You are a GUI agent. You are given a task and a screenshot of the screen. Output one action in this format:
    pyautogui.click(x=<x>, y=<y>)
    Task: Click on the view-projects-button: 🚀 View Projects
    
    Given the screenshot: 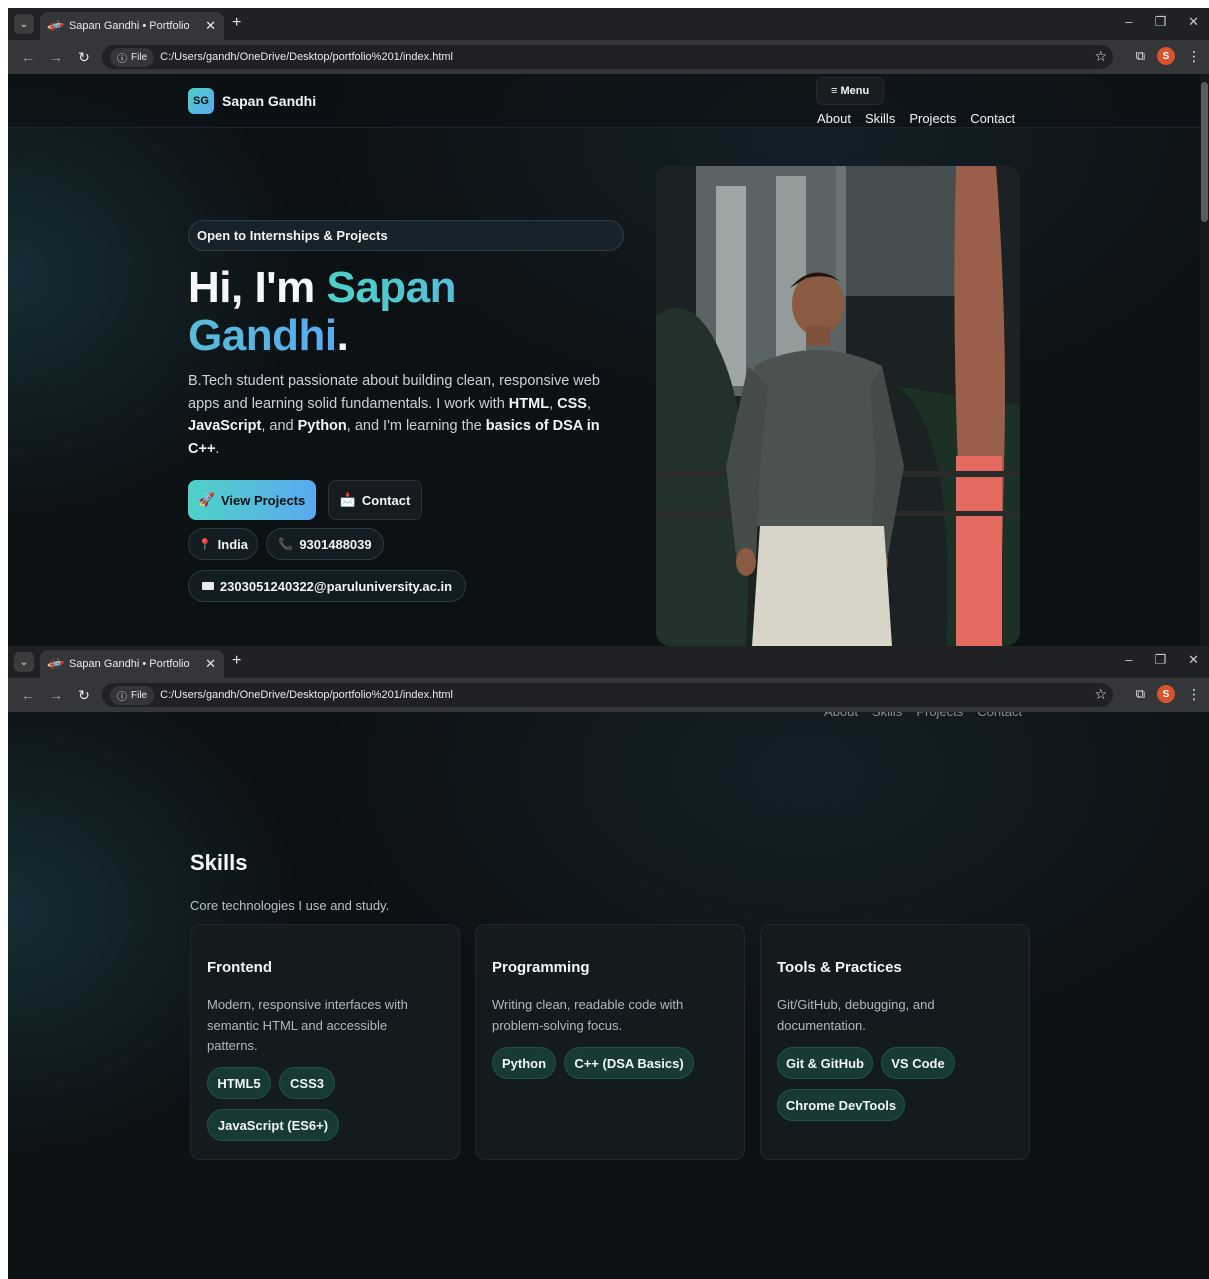 What is the action you would take?
    pyautogui.click(x=252, y=500)
    